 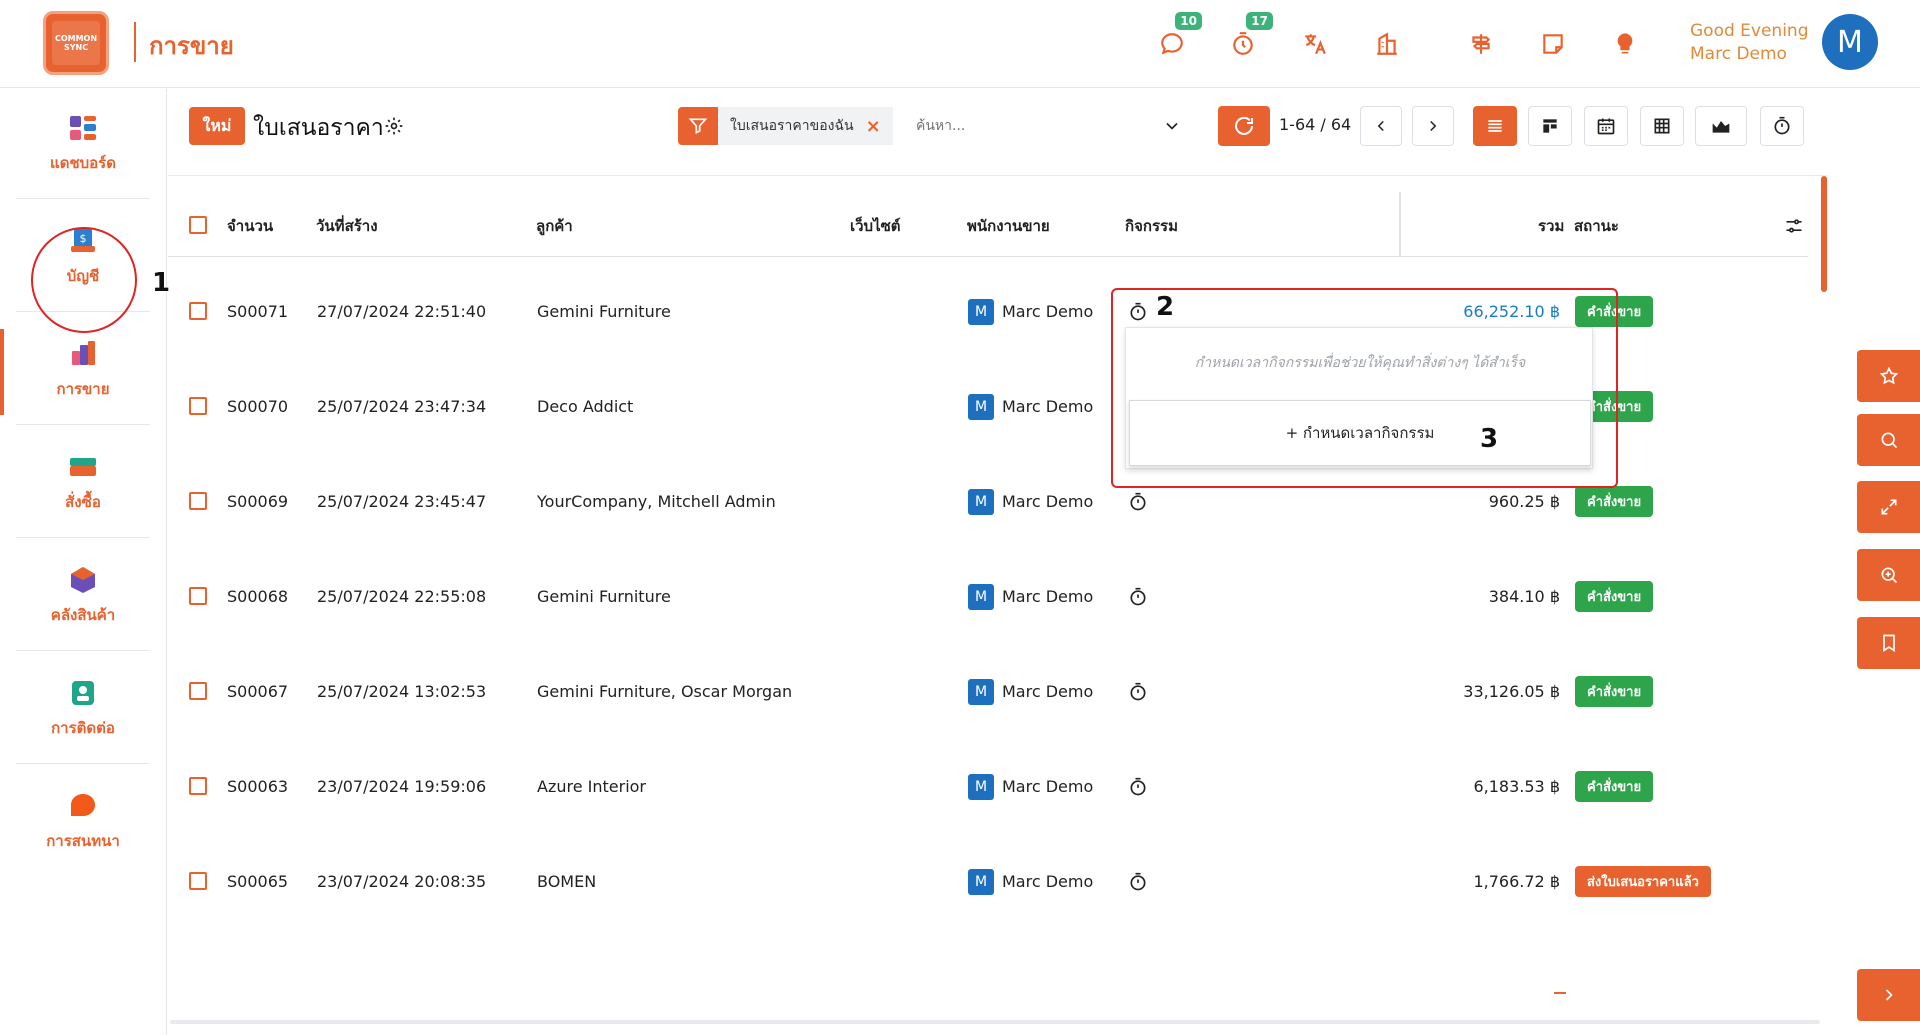 I want to click on optional-columns-icon, so click(x=1794, y=226).